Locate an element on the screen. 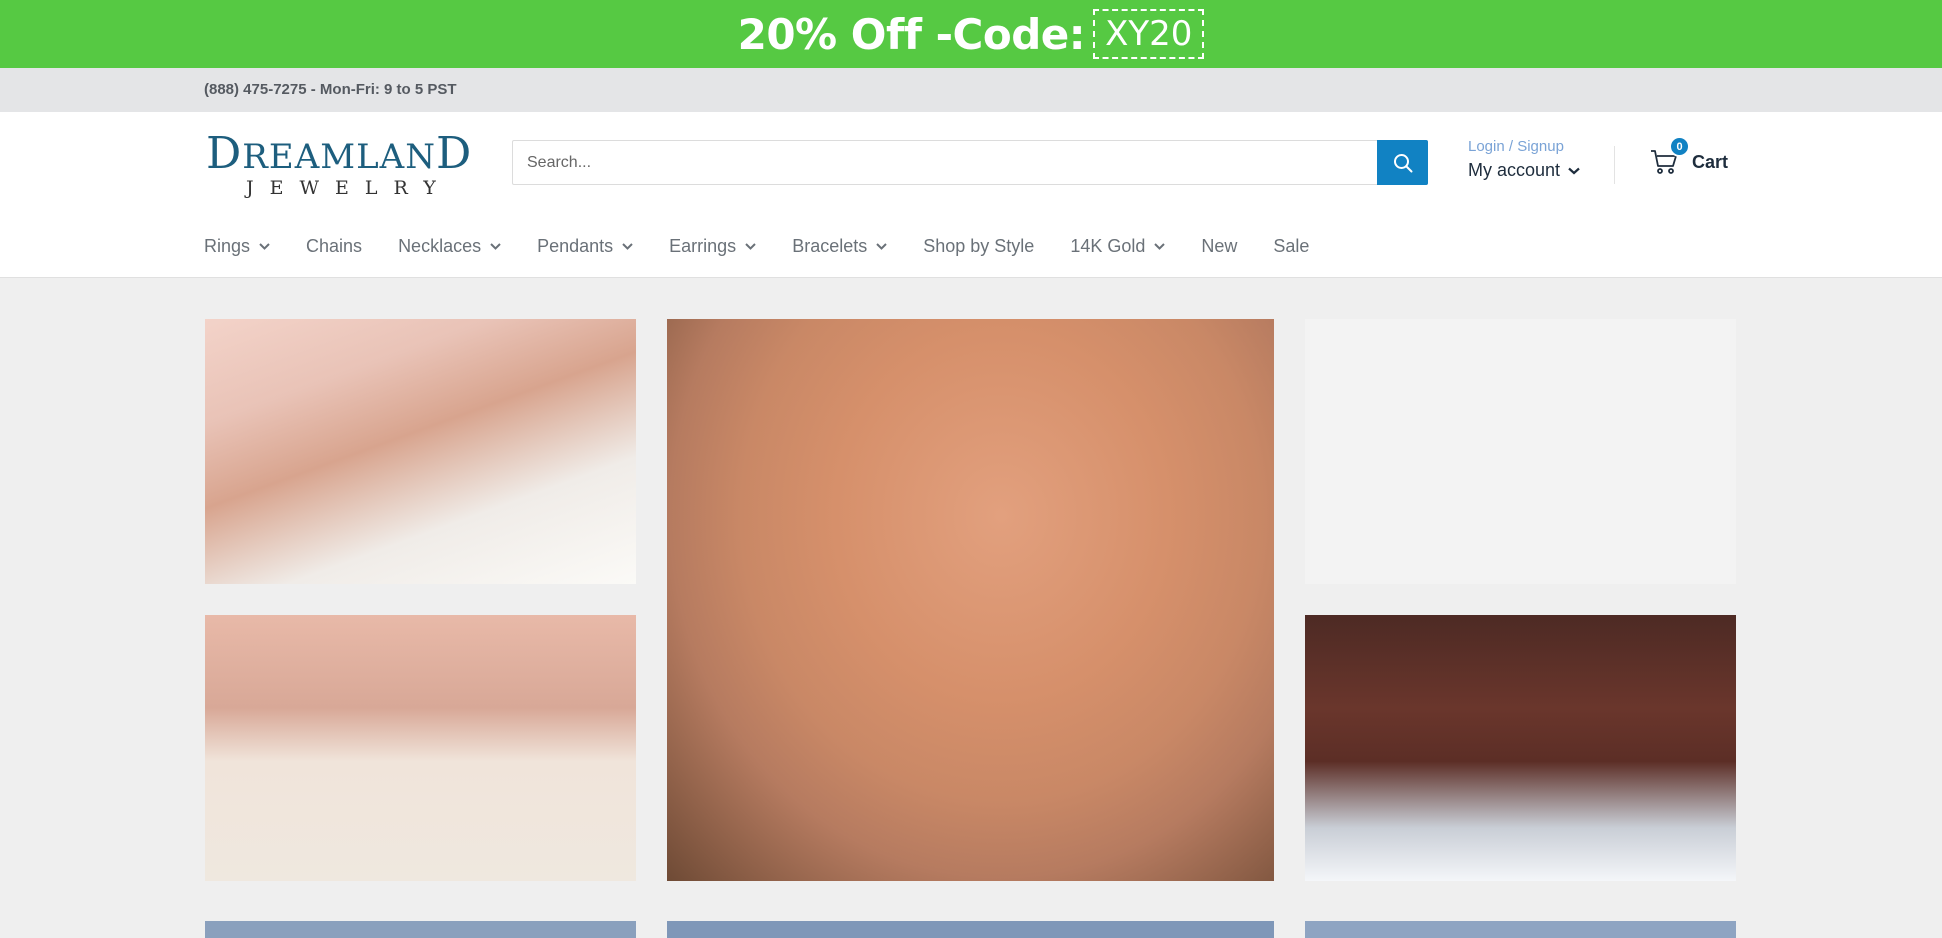 The height and width of the screenshot is (938, 1942). promo-tile-bottom-left is located at coordinates (420, 929).